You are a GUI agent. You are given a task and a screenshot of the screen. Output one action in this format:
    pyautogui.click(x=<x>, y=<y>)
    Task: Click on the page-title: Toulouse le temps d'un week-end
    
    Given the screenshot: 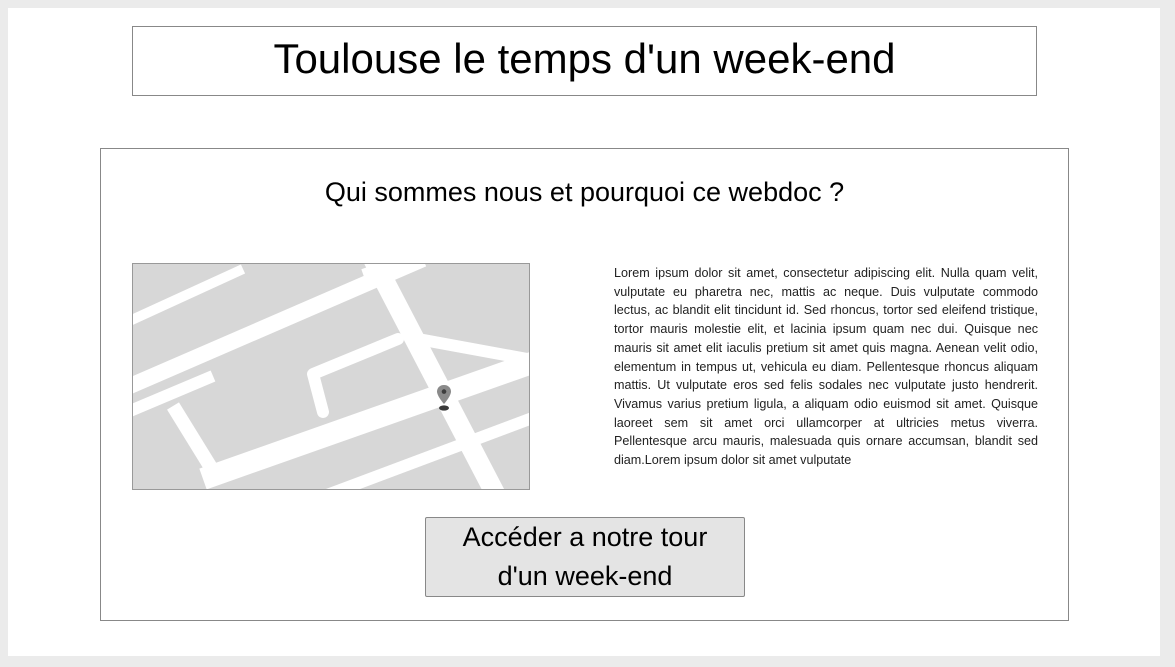 What is the action you would take?
    pyautogui.click(x=584, y=58)
    